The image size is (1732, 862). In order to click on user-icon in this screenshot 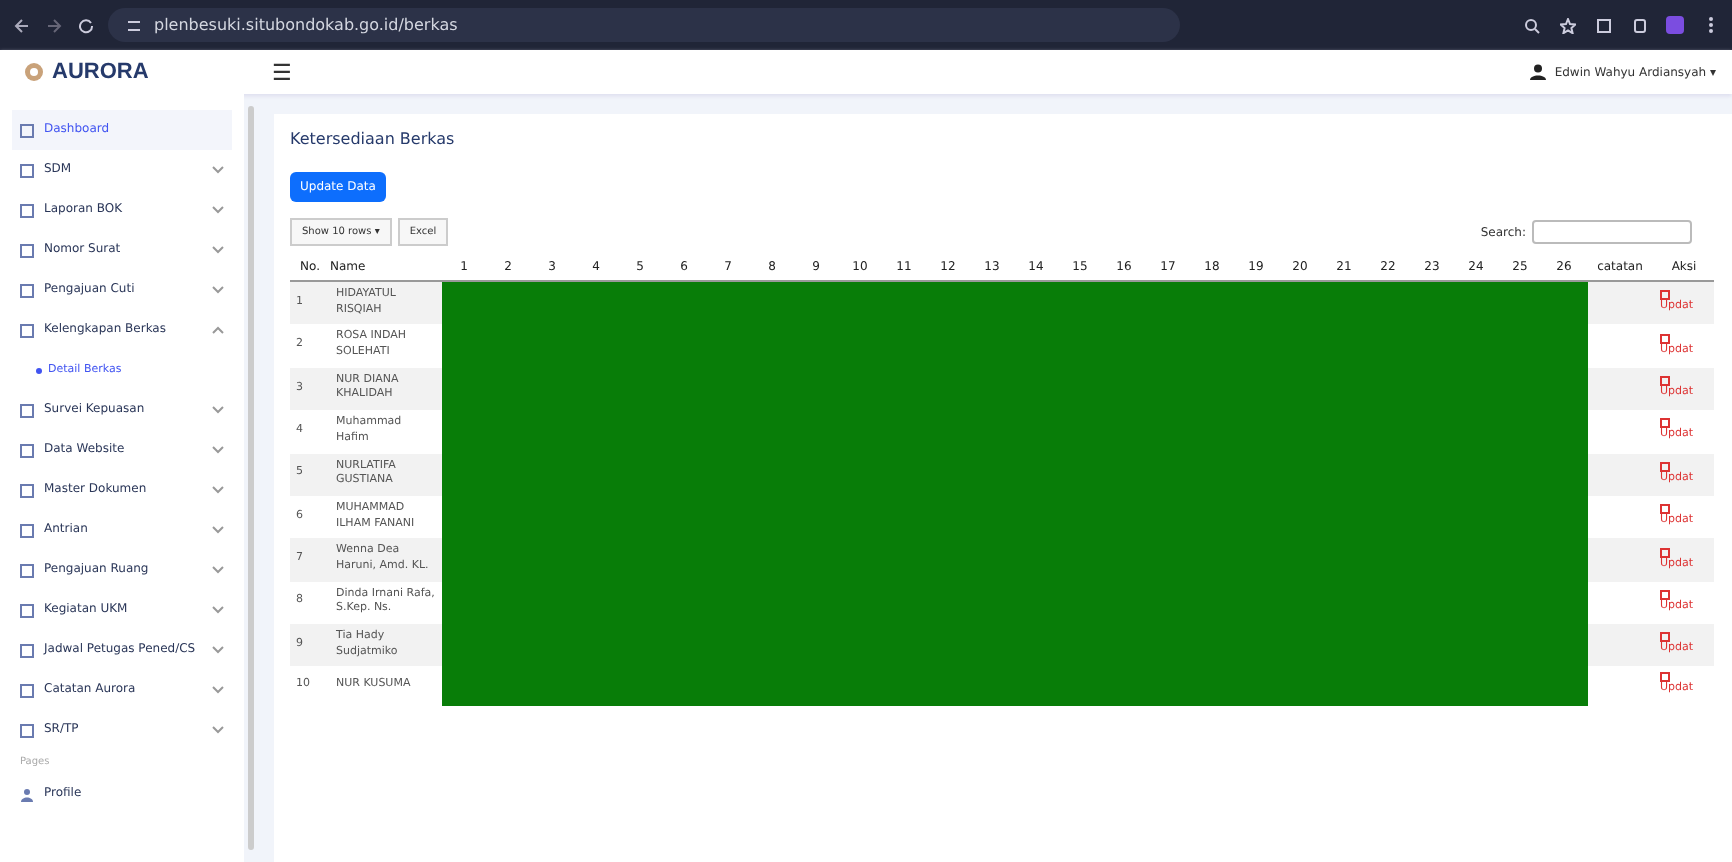, I will do `click(1538, 72)`.